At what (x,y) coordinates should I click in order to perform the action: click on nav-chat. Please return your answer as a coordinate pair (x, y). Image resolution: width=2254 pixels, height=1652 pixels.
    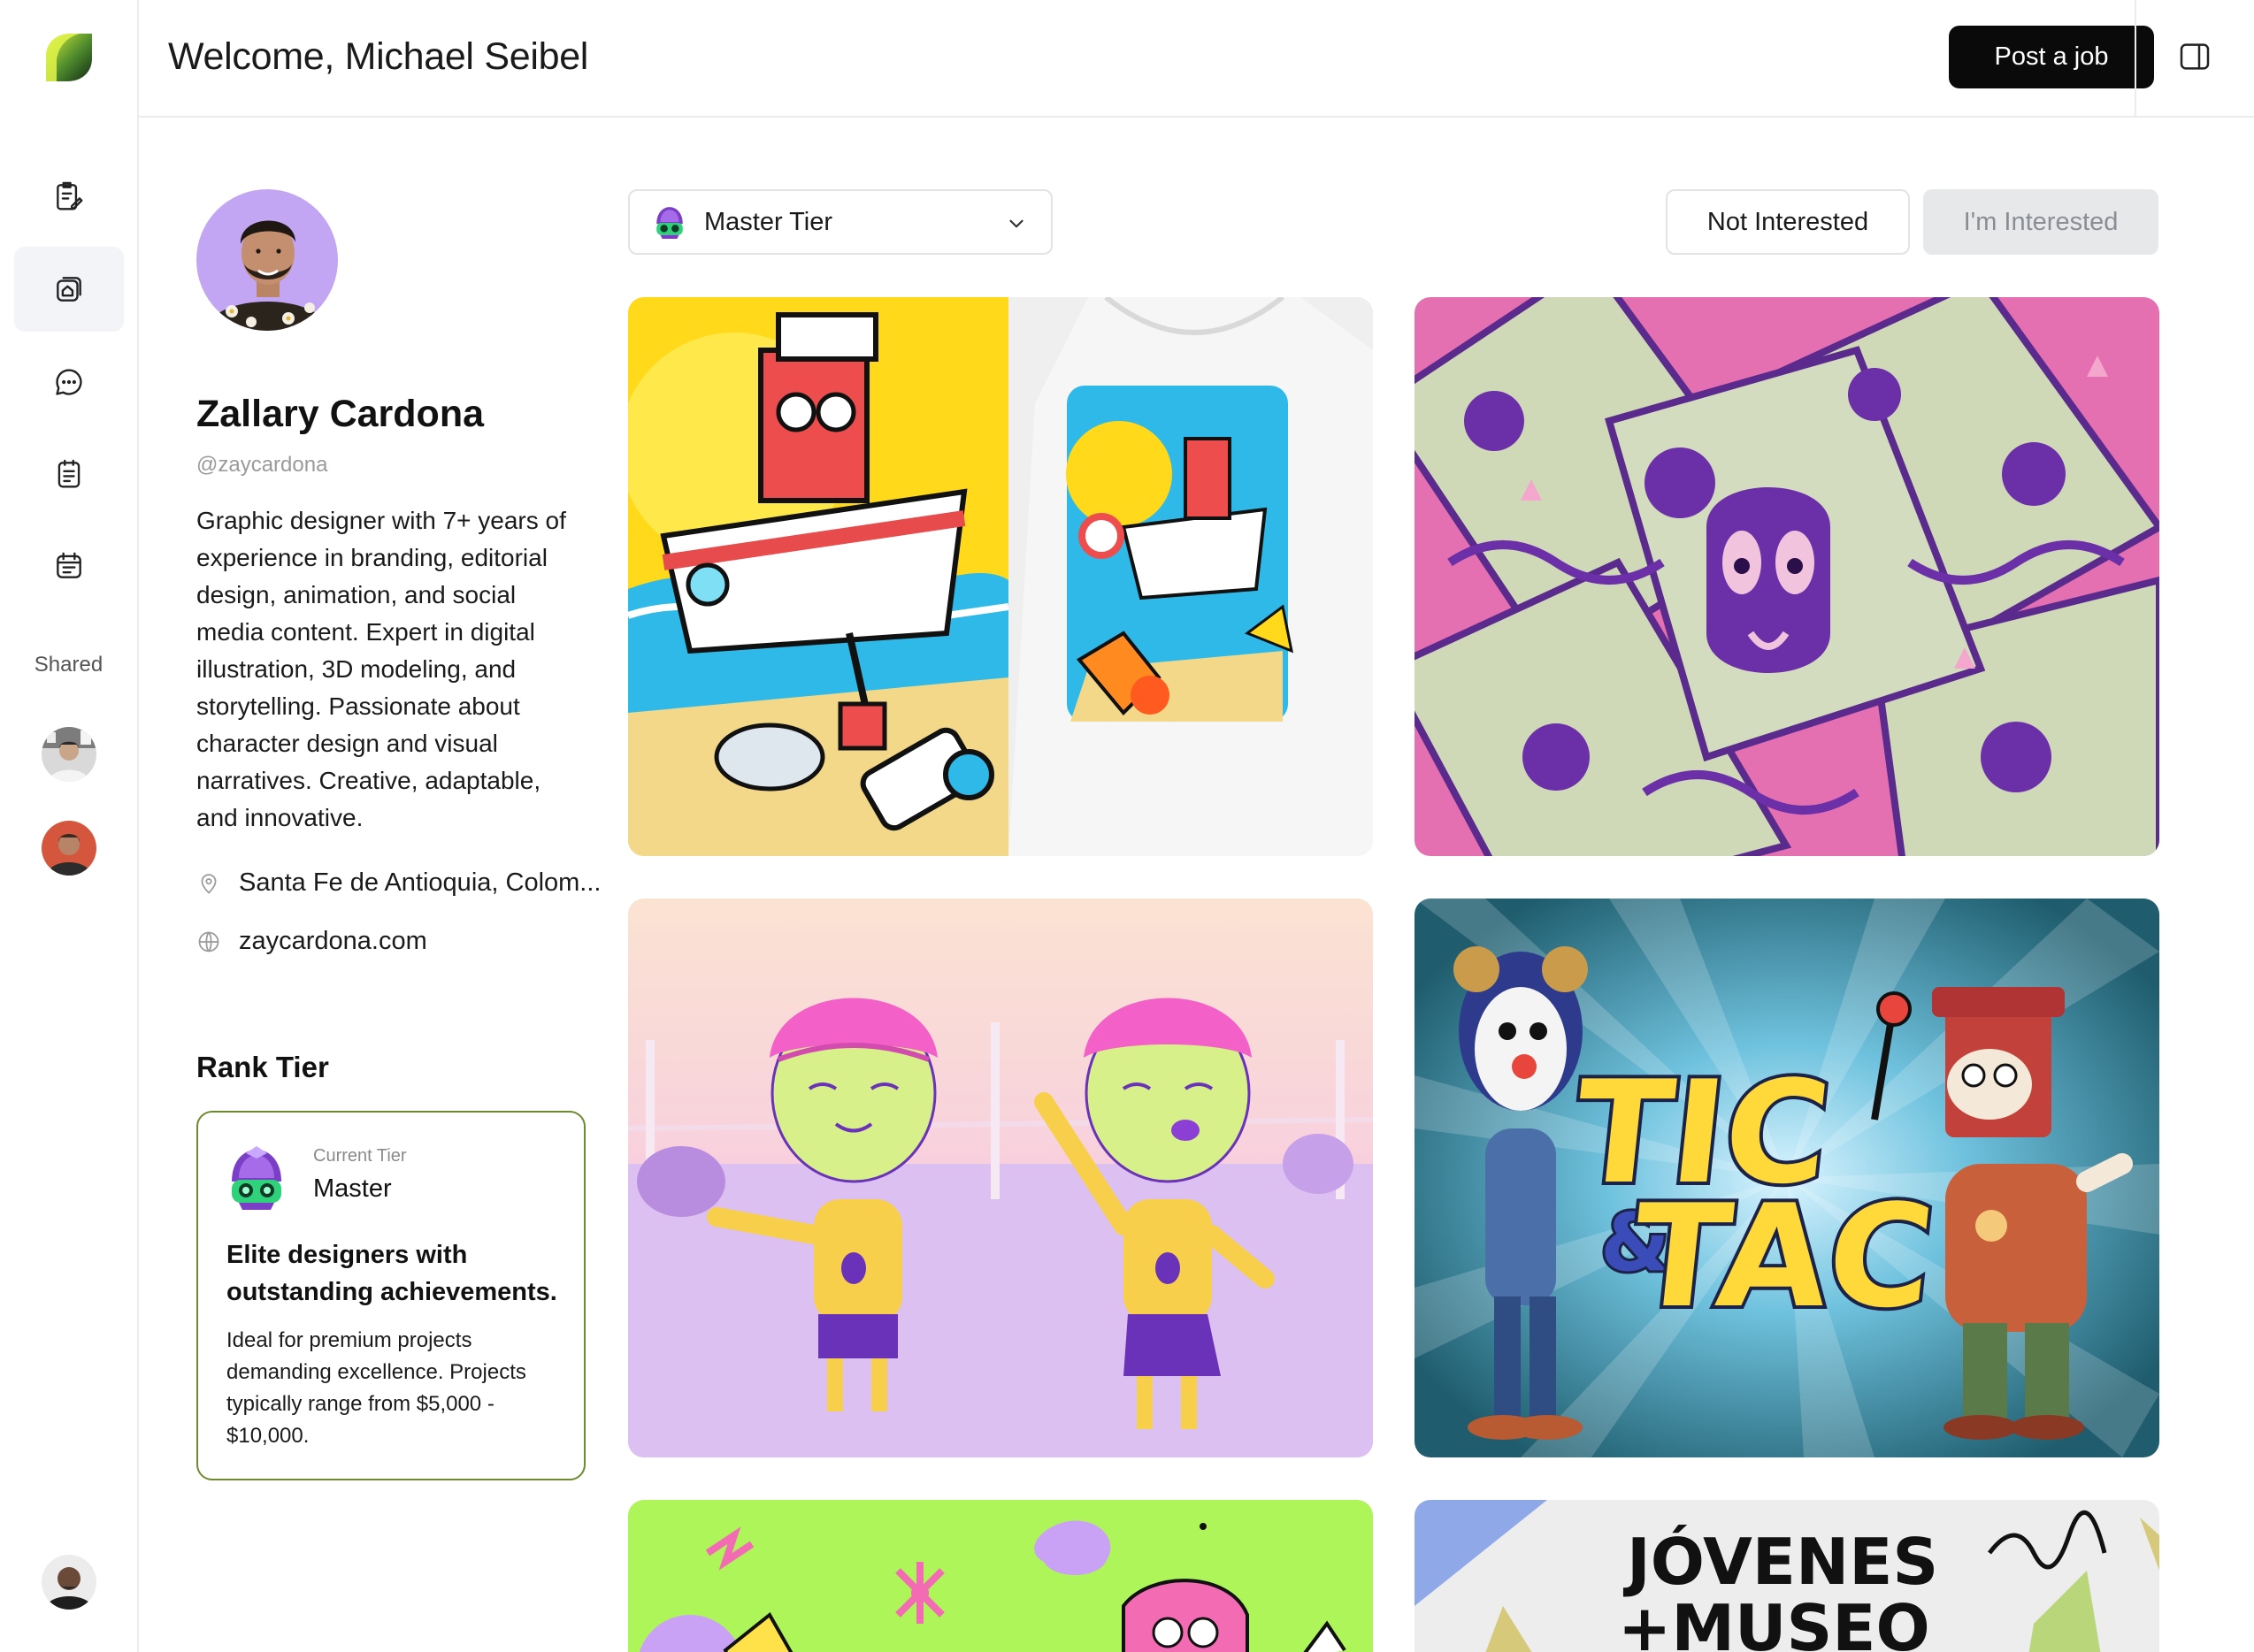
    Looking at the image, I should click on (69, 382).